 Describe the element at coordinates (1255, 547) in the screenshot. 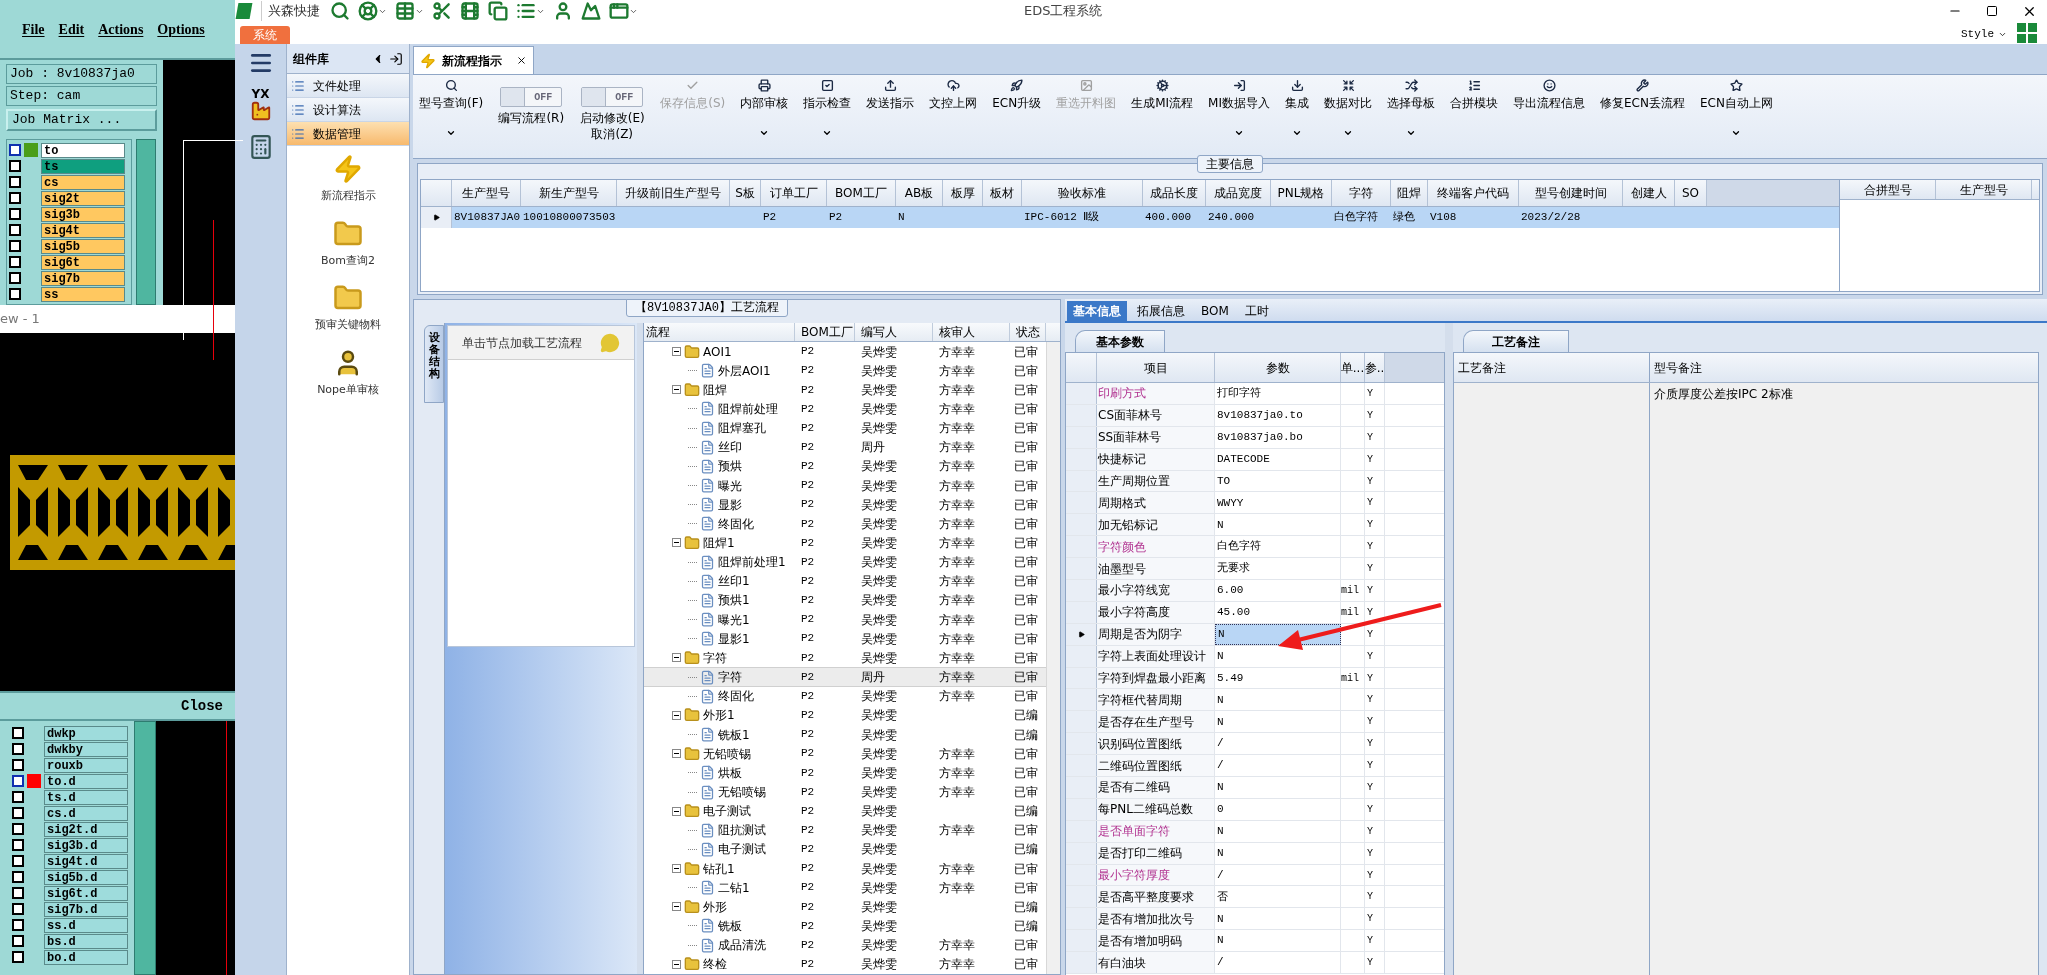

I see `table-row: 字符颜色 白色字符 Y` at that location.